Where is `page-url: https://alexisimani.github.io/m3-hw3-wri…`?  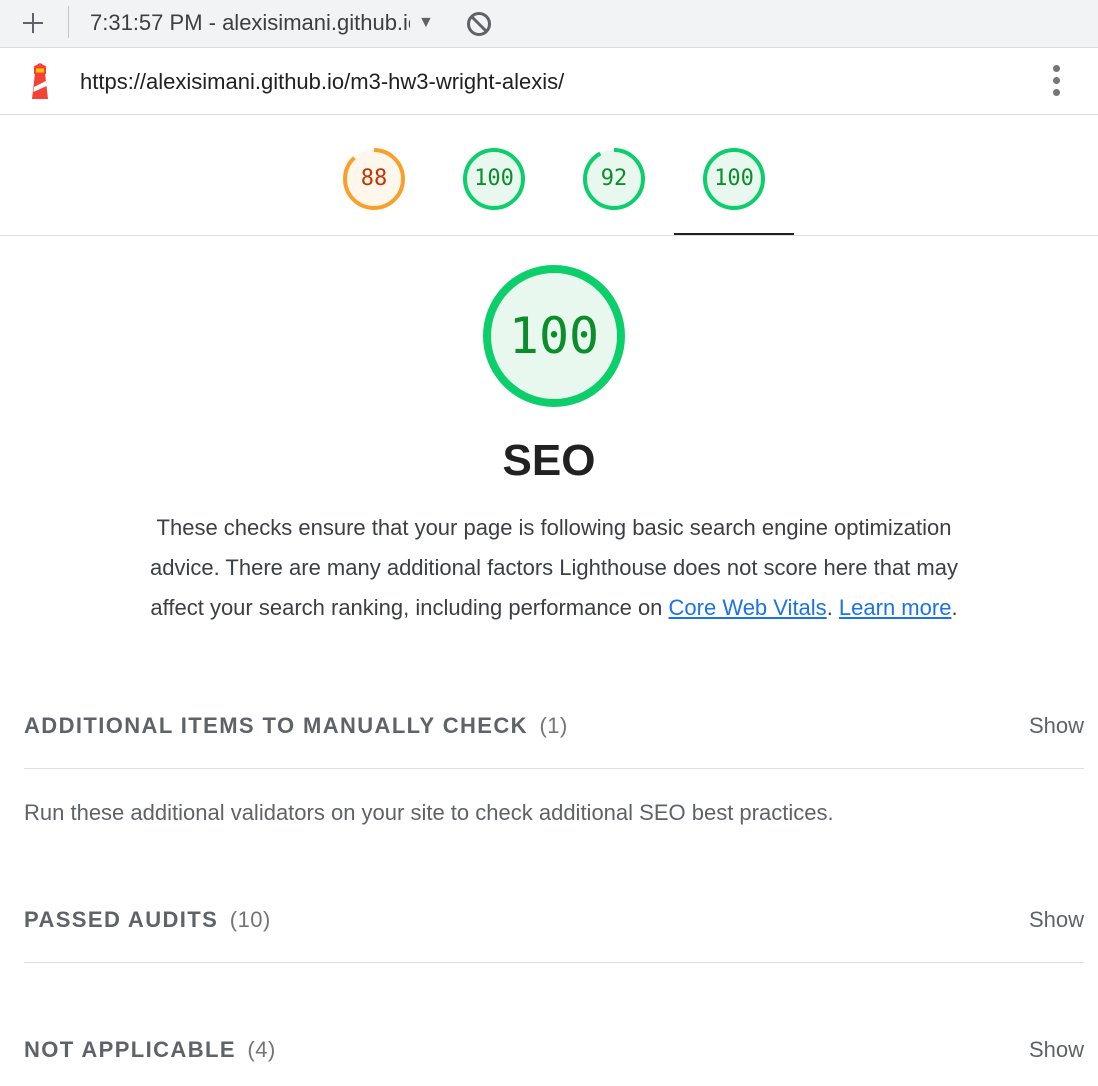 page-url: https://alexisimani.github.io/m3-hw3-wri… is located at coordinates (322, 81).